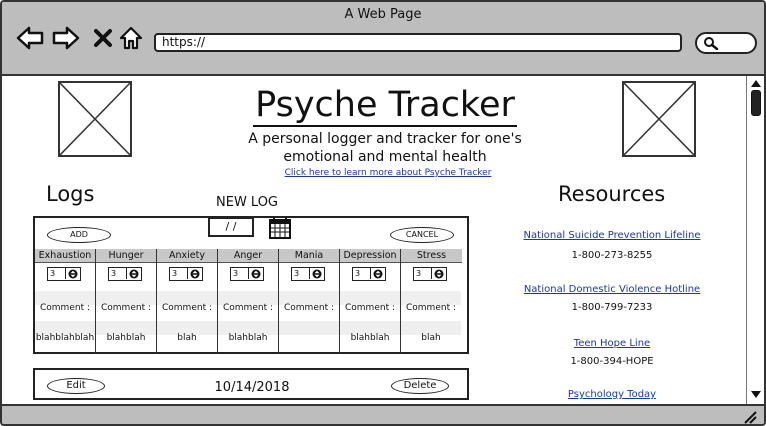  Describe the element at coordinates (309, 328) in the screenshot. I see `row-band` at that location.